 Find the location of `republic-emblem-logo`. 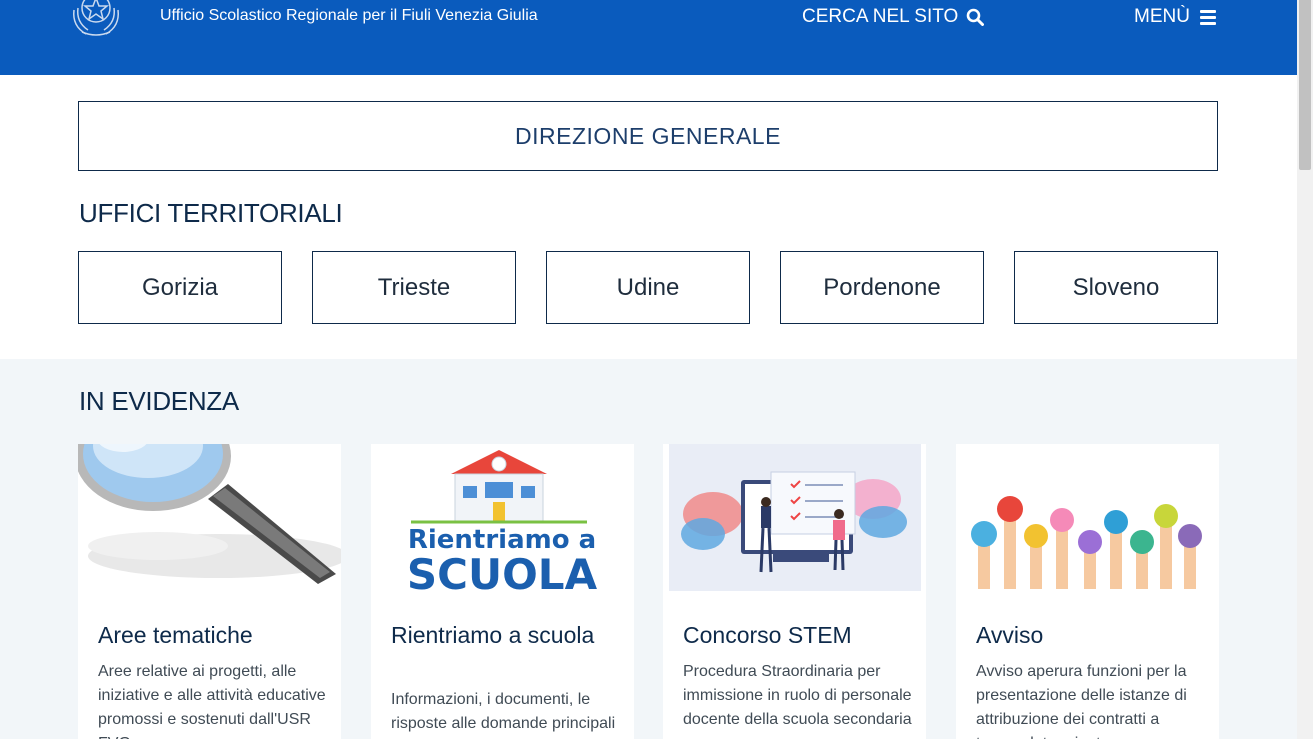

republic-emblem-logo is located at coordinates (96, 19).